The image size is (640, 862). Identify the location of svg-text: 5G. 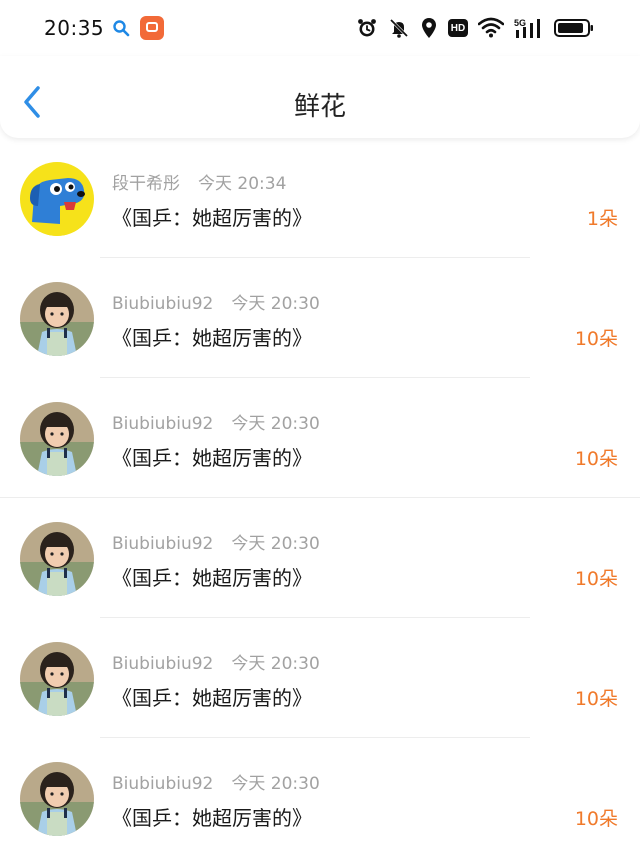
(520, 23).